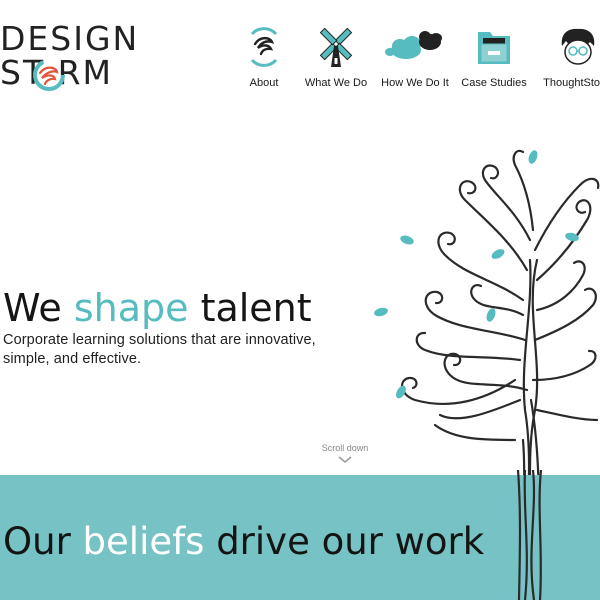 The image size is (600, 600). What do you see at coordinates (38, 308) in the screenshot?
I see `hero-title-before: We` at bounding box center [38, 308].